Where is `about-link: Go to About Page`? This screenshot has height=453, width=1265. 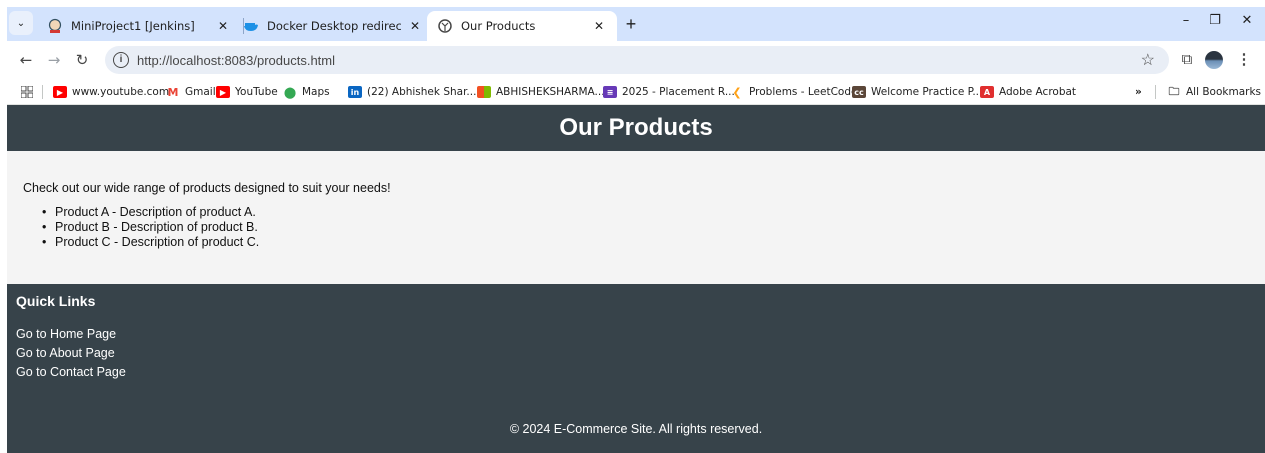
about-link: Go to About Page is located at coordinates (71, 353).